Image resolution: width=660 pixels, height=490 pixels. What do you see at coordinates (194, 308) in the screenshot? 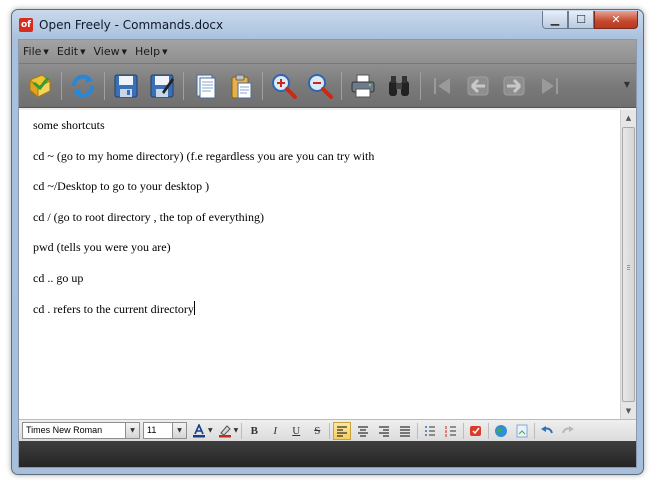
I see `text-cursor` at bounding box center [194, 308].